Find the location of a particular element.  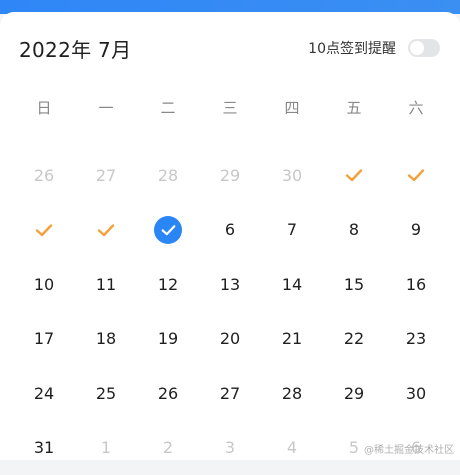

calendar-day-number: 31 is located at coordinates (44, 447).